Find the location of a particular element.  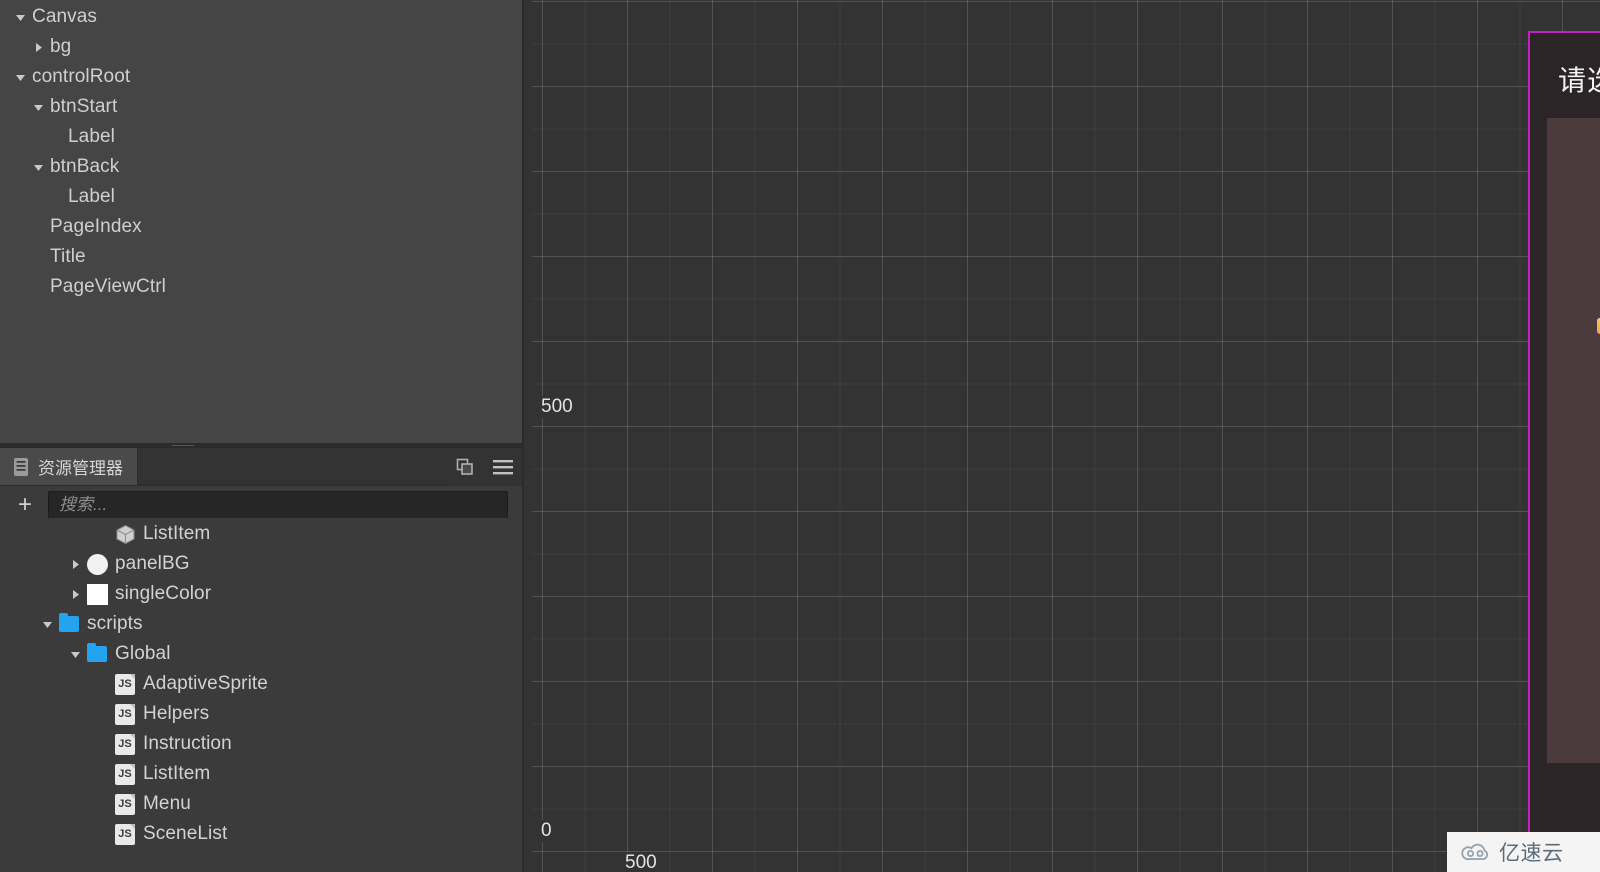

hierarchy-node-controlroot: controlRoot is located at coordinates (261, 77).